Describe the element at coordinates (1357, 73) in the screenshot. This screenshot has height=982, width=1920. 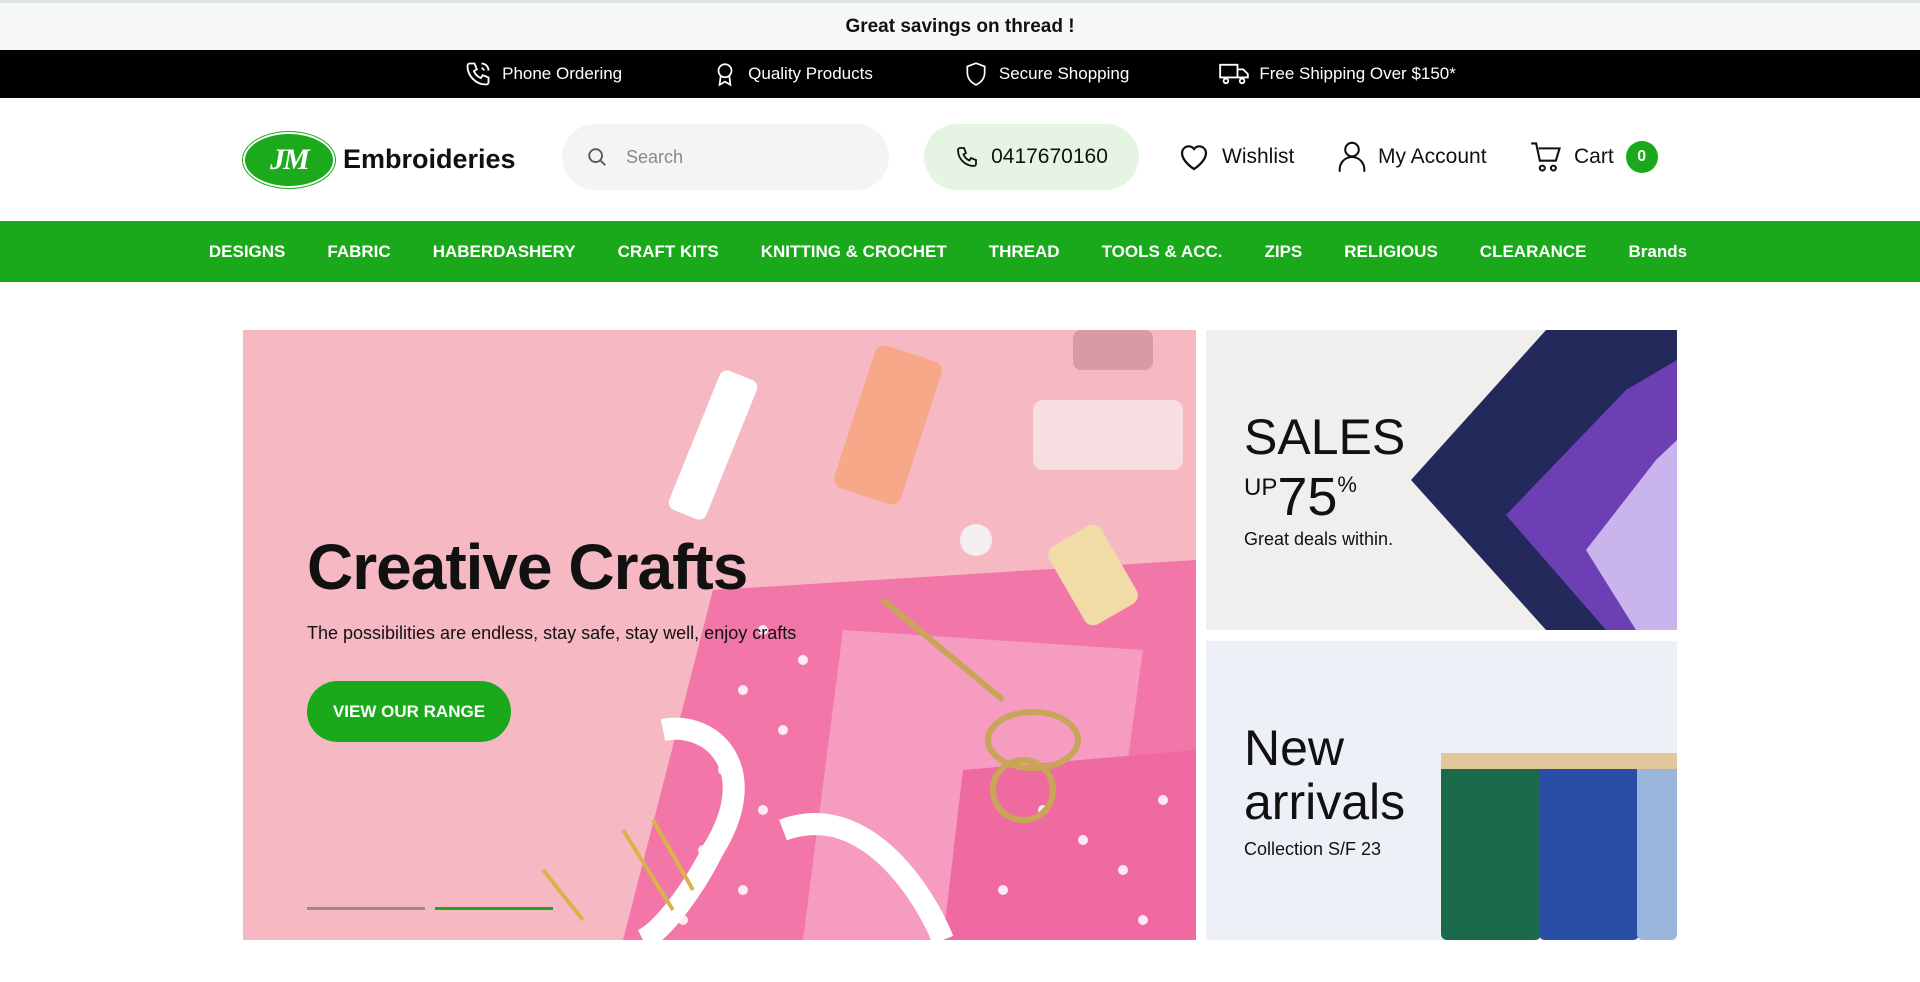
I see `usp-label: Free Shipping Over $150*` at that location.